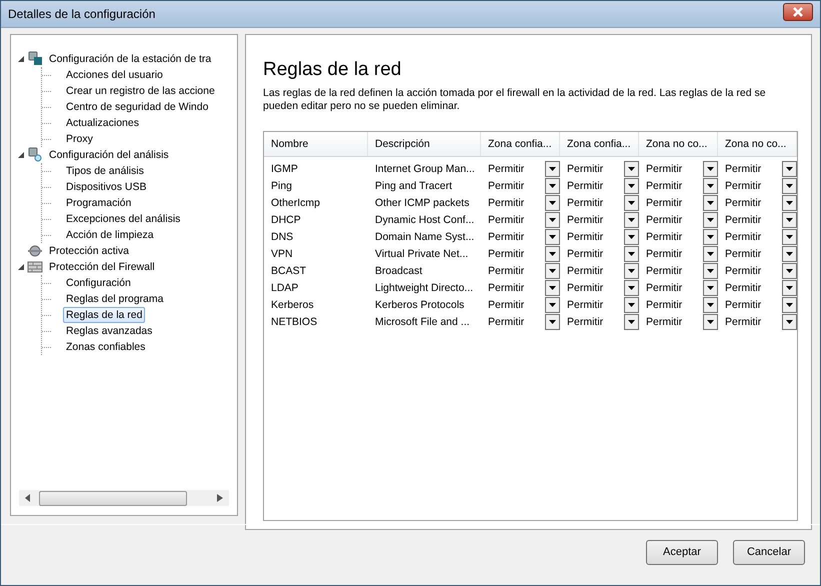  What do you see at coordinates (289, 271) in the screenshot?
I see `table-cell-text: BCAST` at bounding box center [289, 271].